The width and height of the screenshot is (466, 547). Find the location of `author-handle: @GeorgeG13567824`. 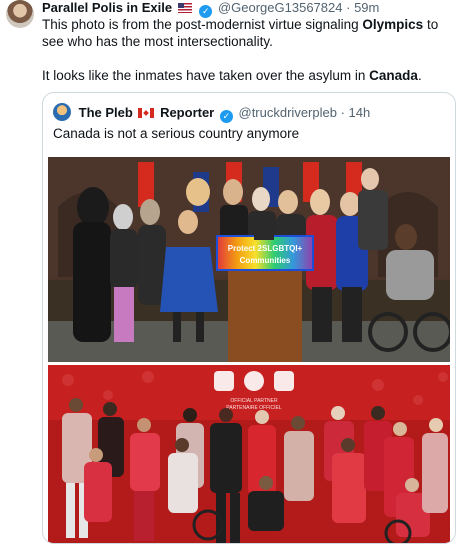

author-handle: @GeorgeG13567824 is located at coordinates (280, 7).